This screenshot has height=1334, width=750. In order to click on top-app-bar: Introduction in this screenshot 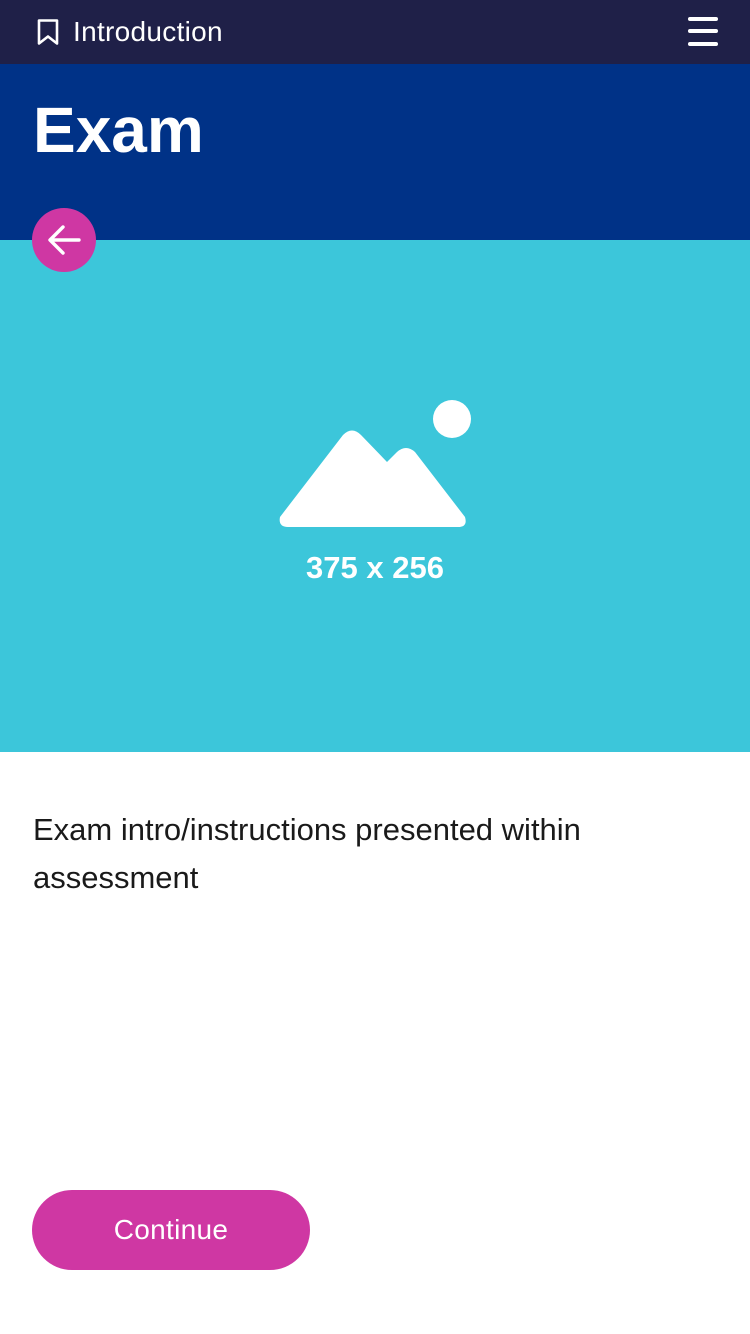, I will do `click(375, 32)`.